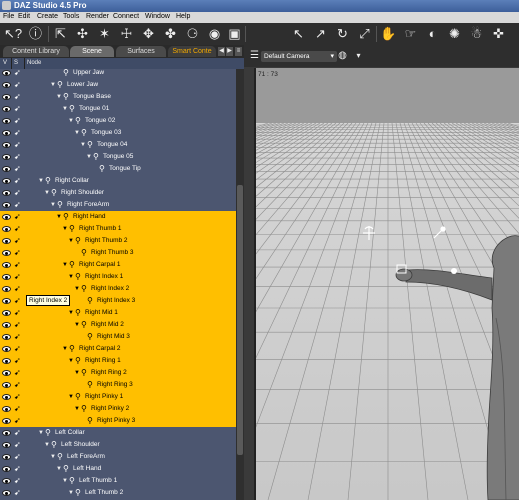 The width and height of the screenshot is (519, 500). What do you see at coordinates (16, 63) in the screenshot?
I see `column-selectable: S` at bounding box center [16, 63].